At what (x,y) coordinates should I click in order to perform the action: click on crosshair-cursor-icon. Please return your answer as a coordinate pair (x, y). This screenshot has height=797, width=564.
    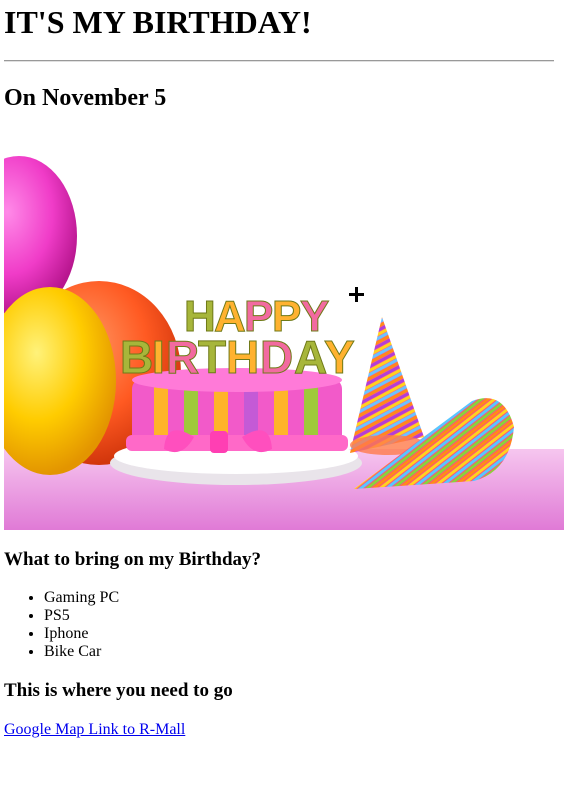
    Looking at the image, I should click on (356, 294).